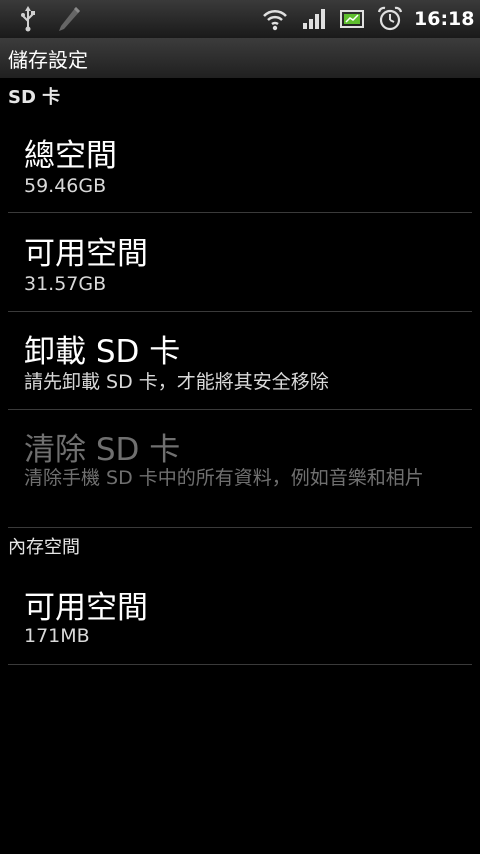 The image size is (480, 854). What do you see at coordinates (69, 19) in the screenshot?
I see `pen-icon` at bounding box center [69, 19].